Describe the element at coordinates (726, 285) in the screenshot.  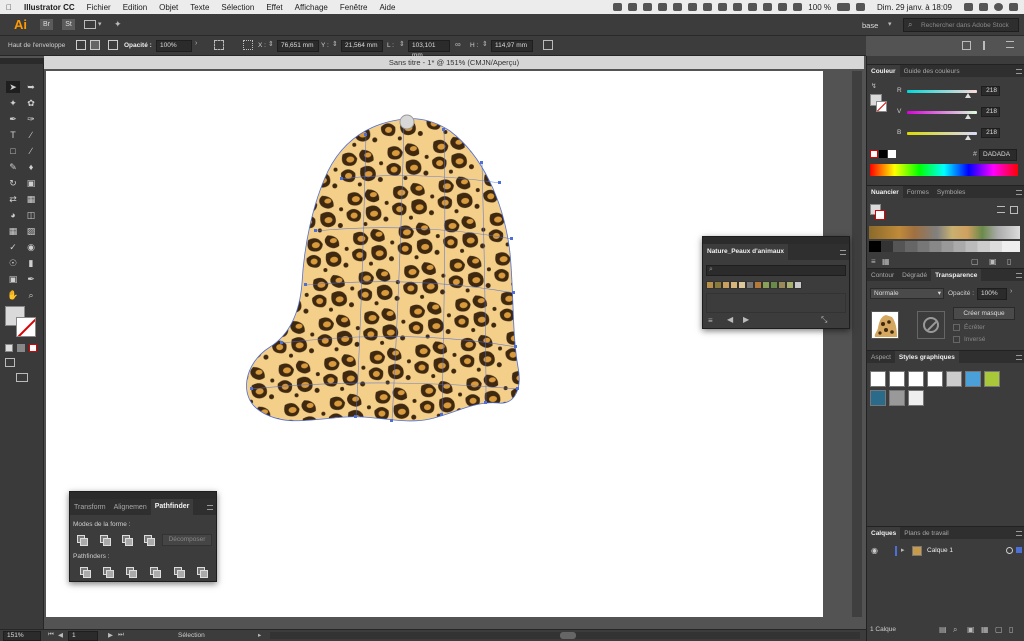
I see `swatch-tiger` at that location.